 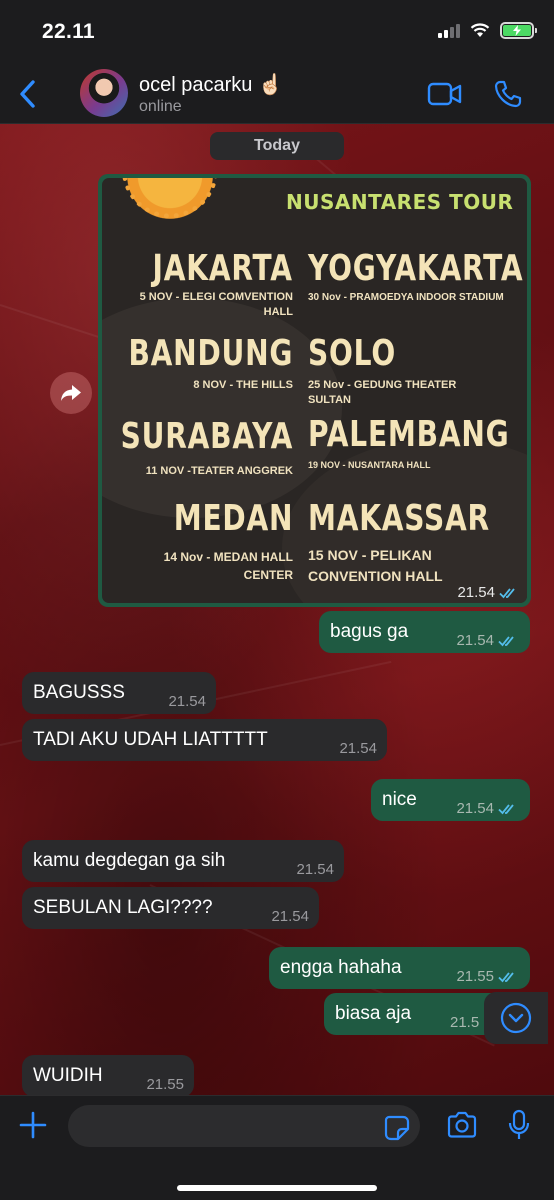 I want to click on home-indicator, so click(x=277, y=1188).